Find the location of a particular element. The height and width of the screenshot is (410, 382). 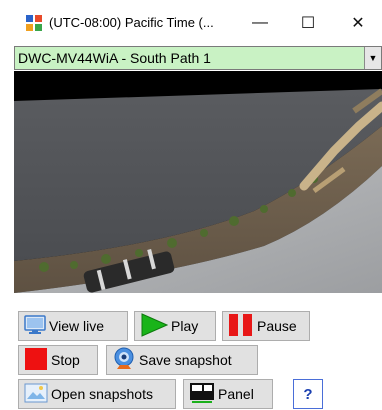

maximize-button: ☐ is located at coordinates (308, 23).